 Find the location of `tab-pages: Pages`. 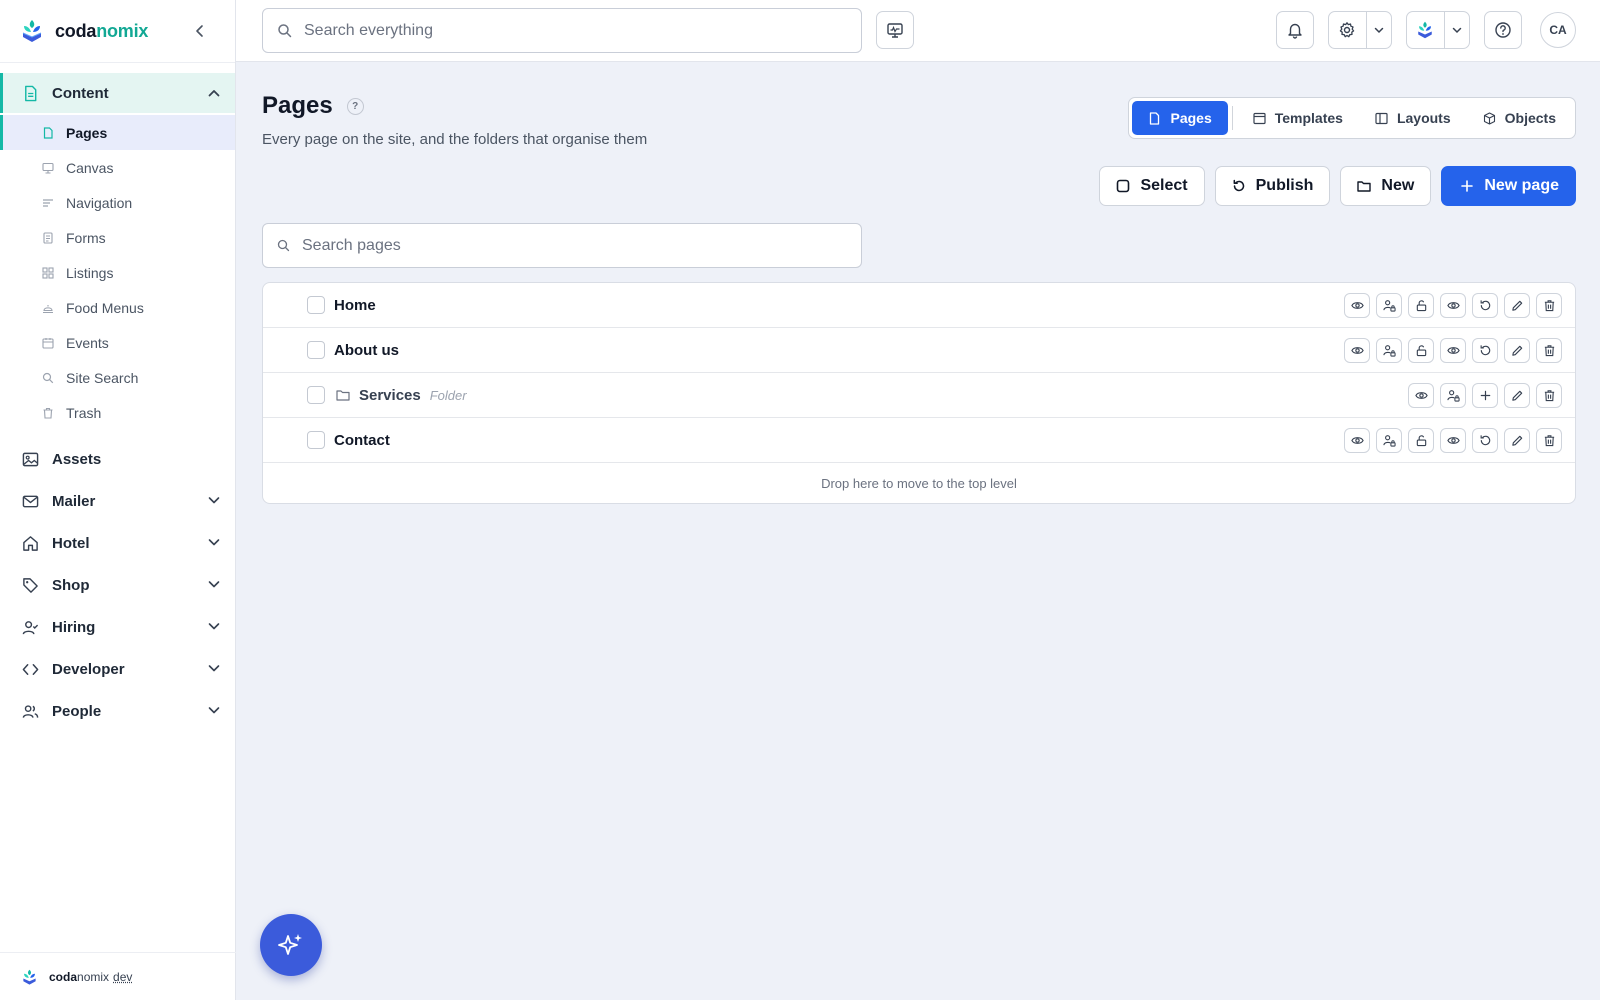

tab-pages: Pages is located at coordinates (1180, 118).